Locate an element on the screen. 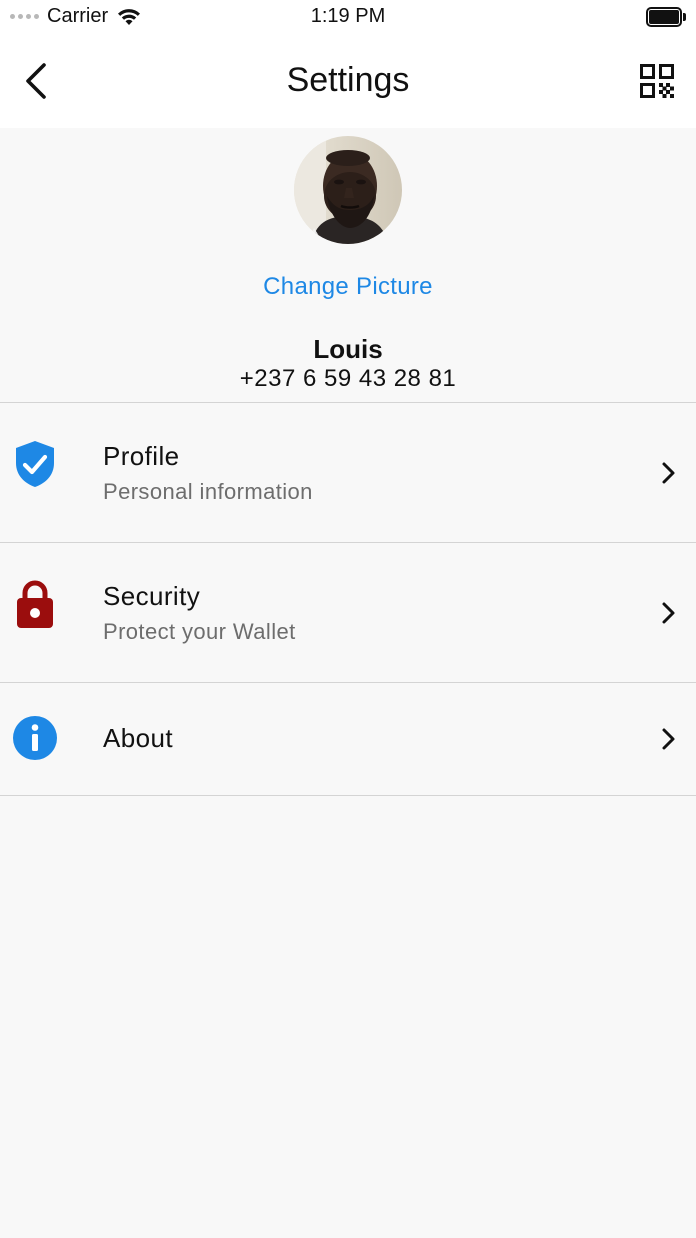  shield-check-icon is located at coordinates (35, 464).